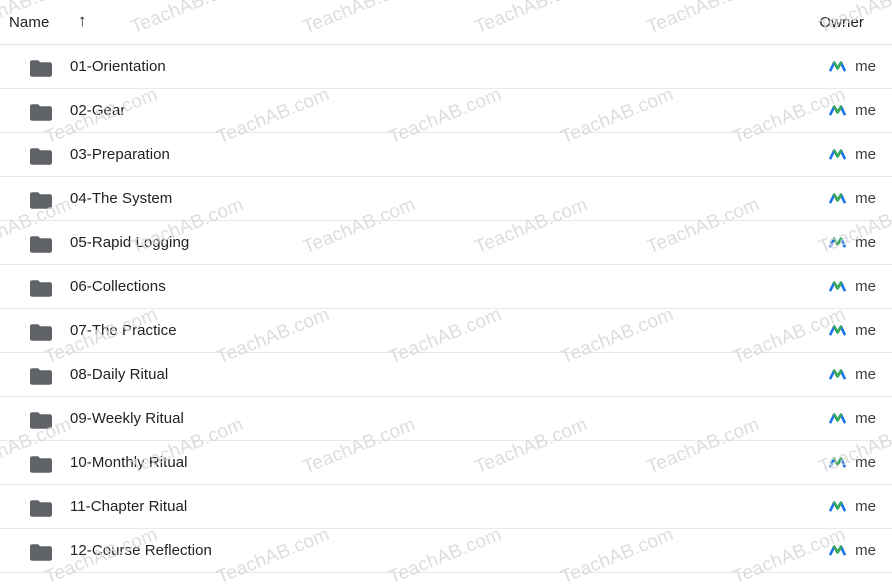  What do you see at coordinates (446, 199) in the screenshot?
I see `table-row: 04-The System me` at bounding box center [446, 199].